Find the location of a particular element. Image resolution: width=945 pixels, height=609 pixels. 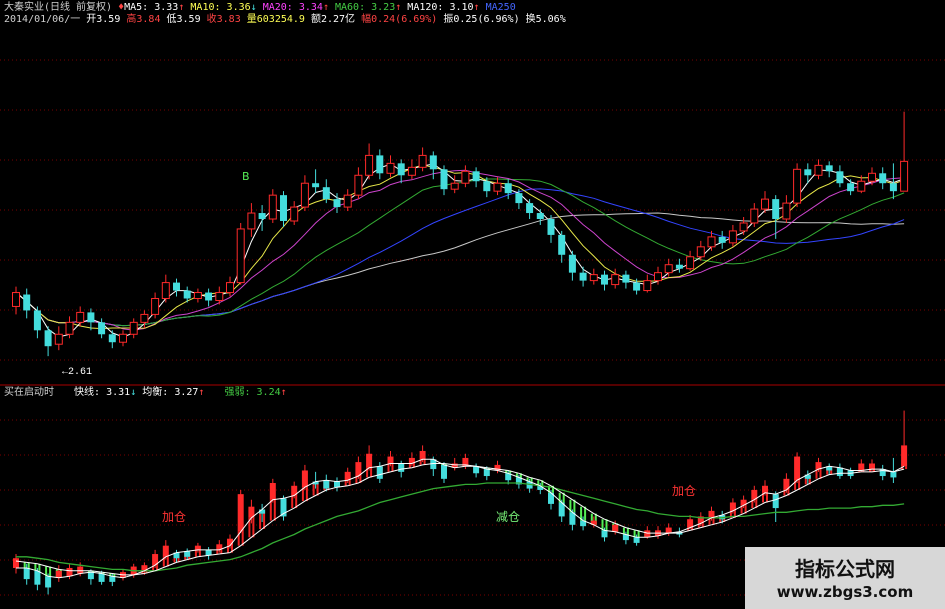

ma250-label: MA250 is located at coordinates (500, 7).